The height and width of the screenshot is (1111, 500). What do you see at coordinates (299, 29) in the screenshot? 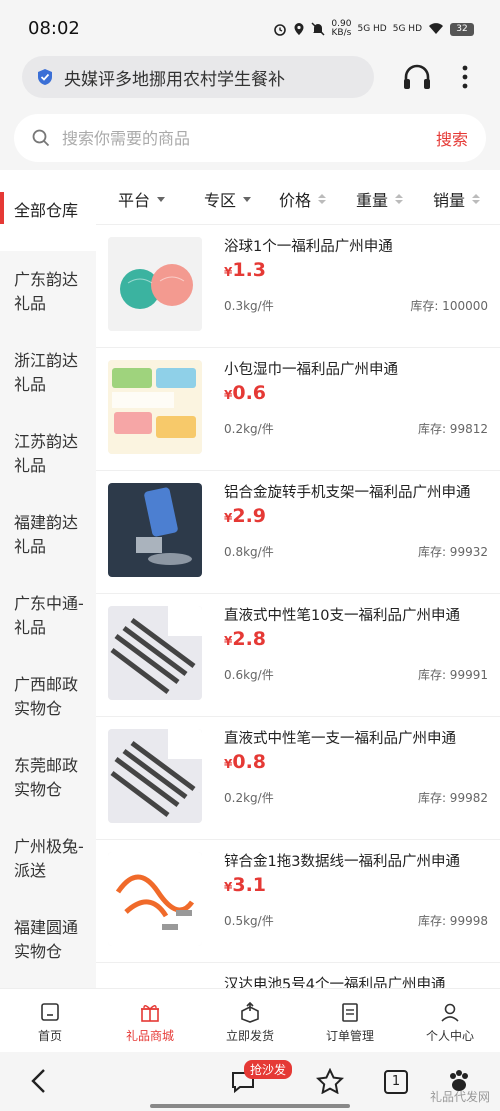
I see `location-icon` at bounding box center [299, 29].